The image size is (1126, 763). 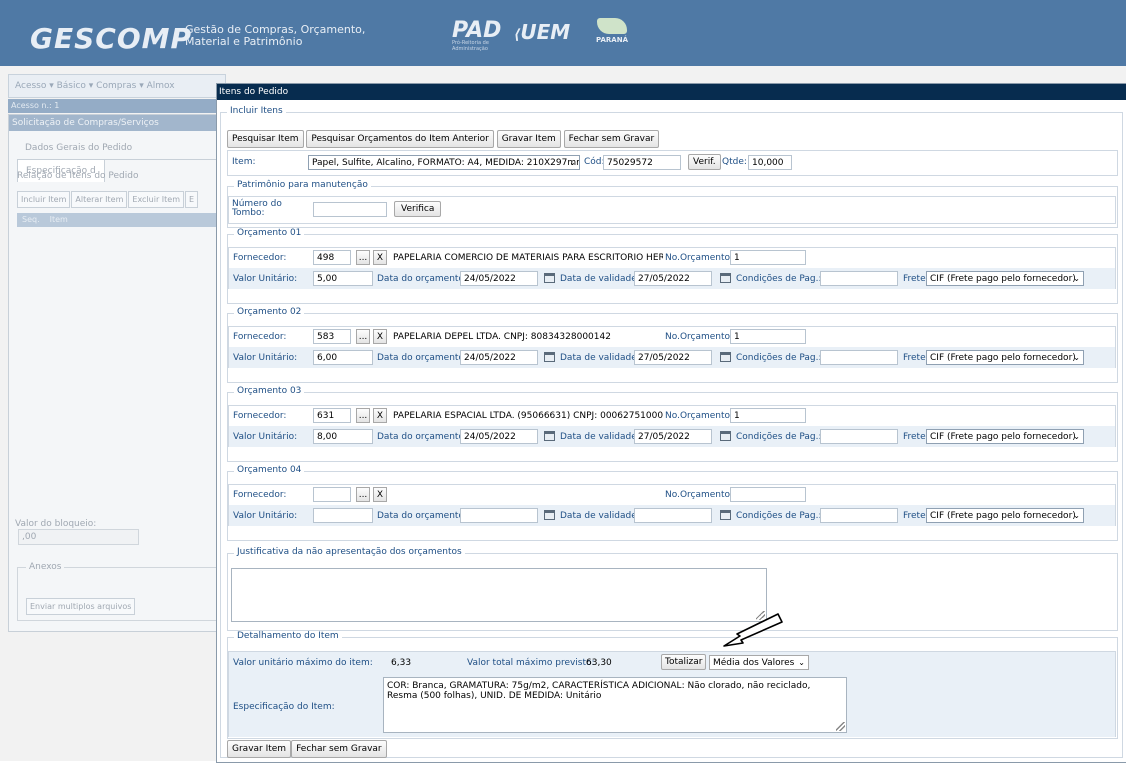 I want to click on col-seq: Seq., so click(x=31, y=219).